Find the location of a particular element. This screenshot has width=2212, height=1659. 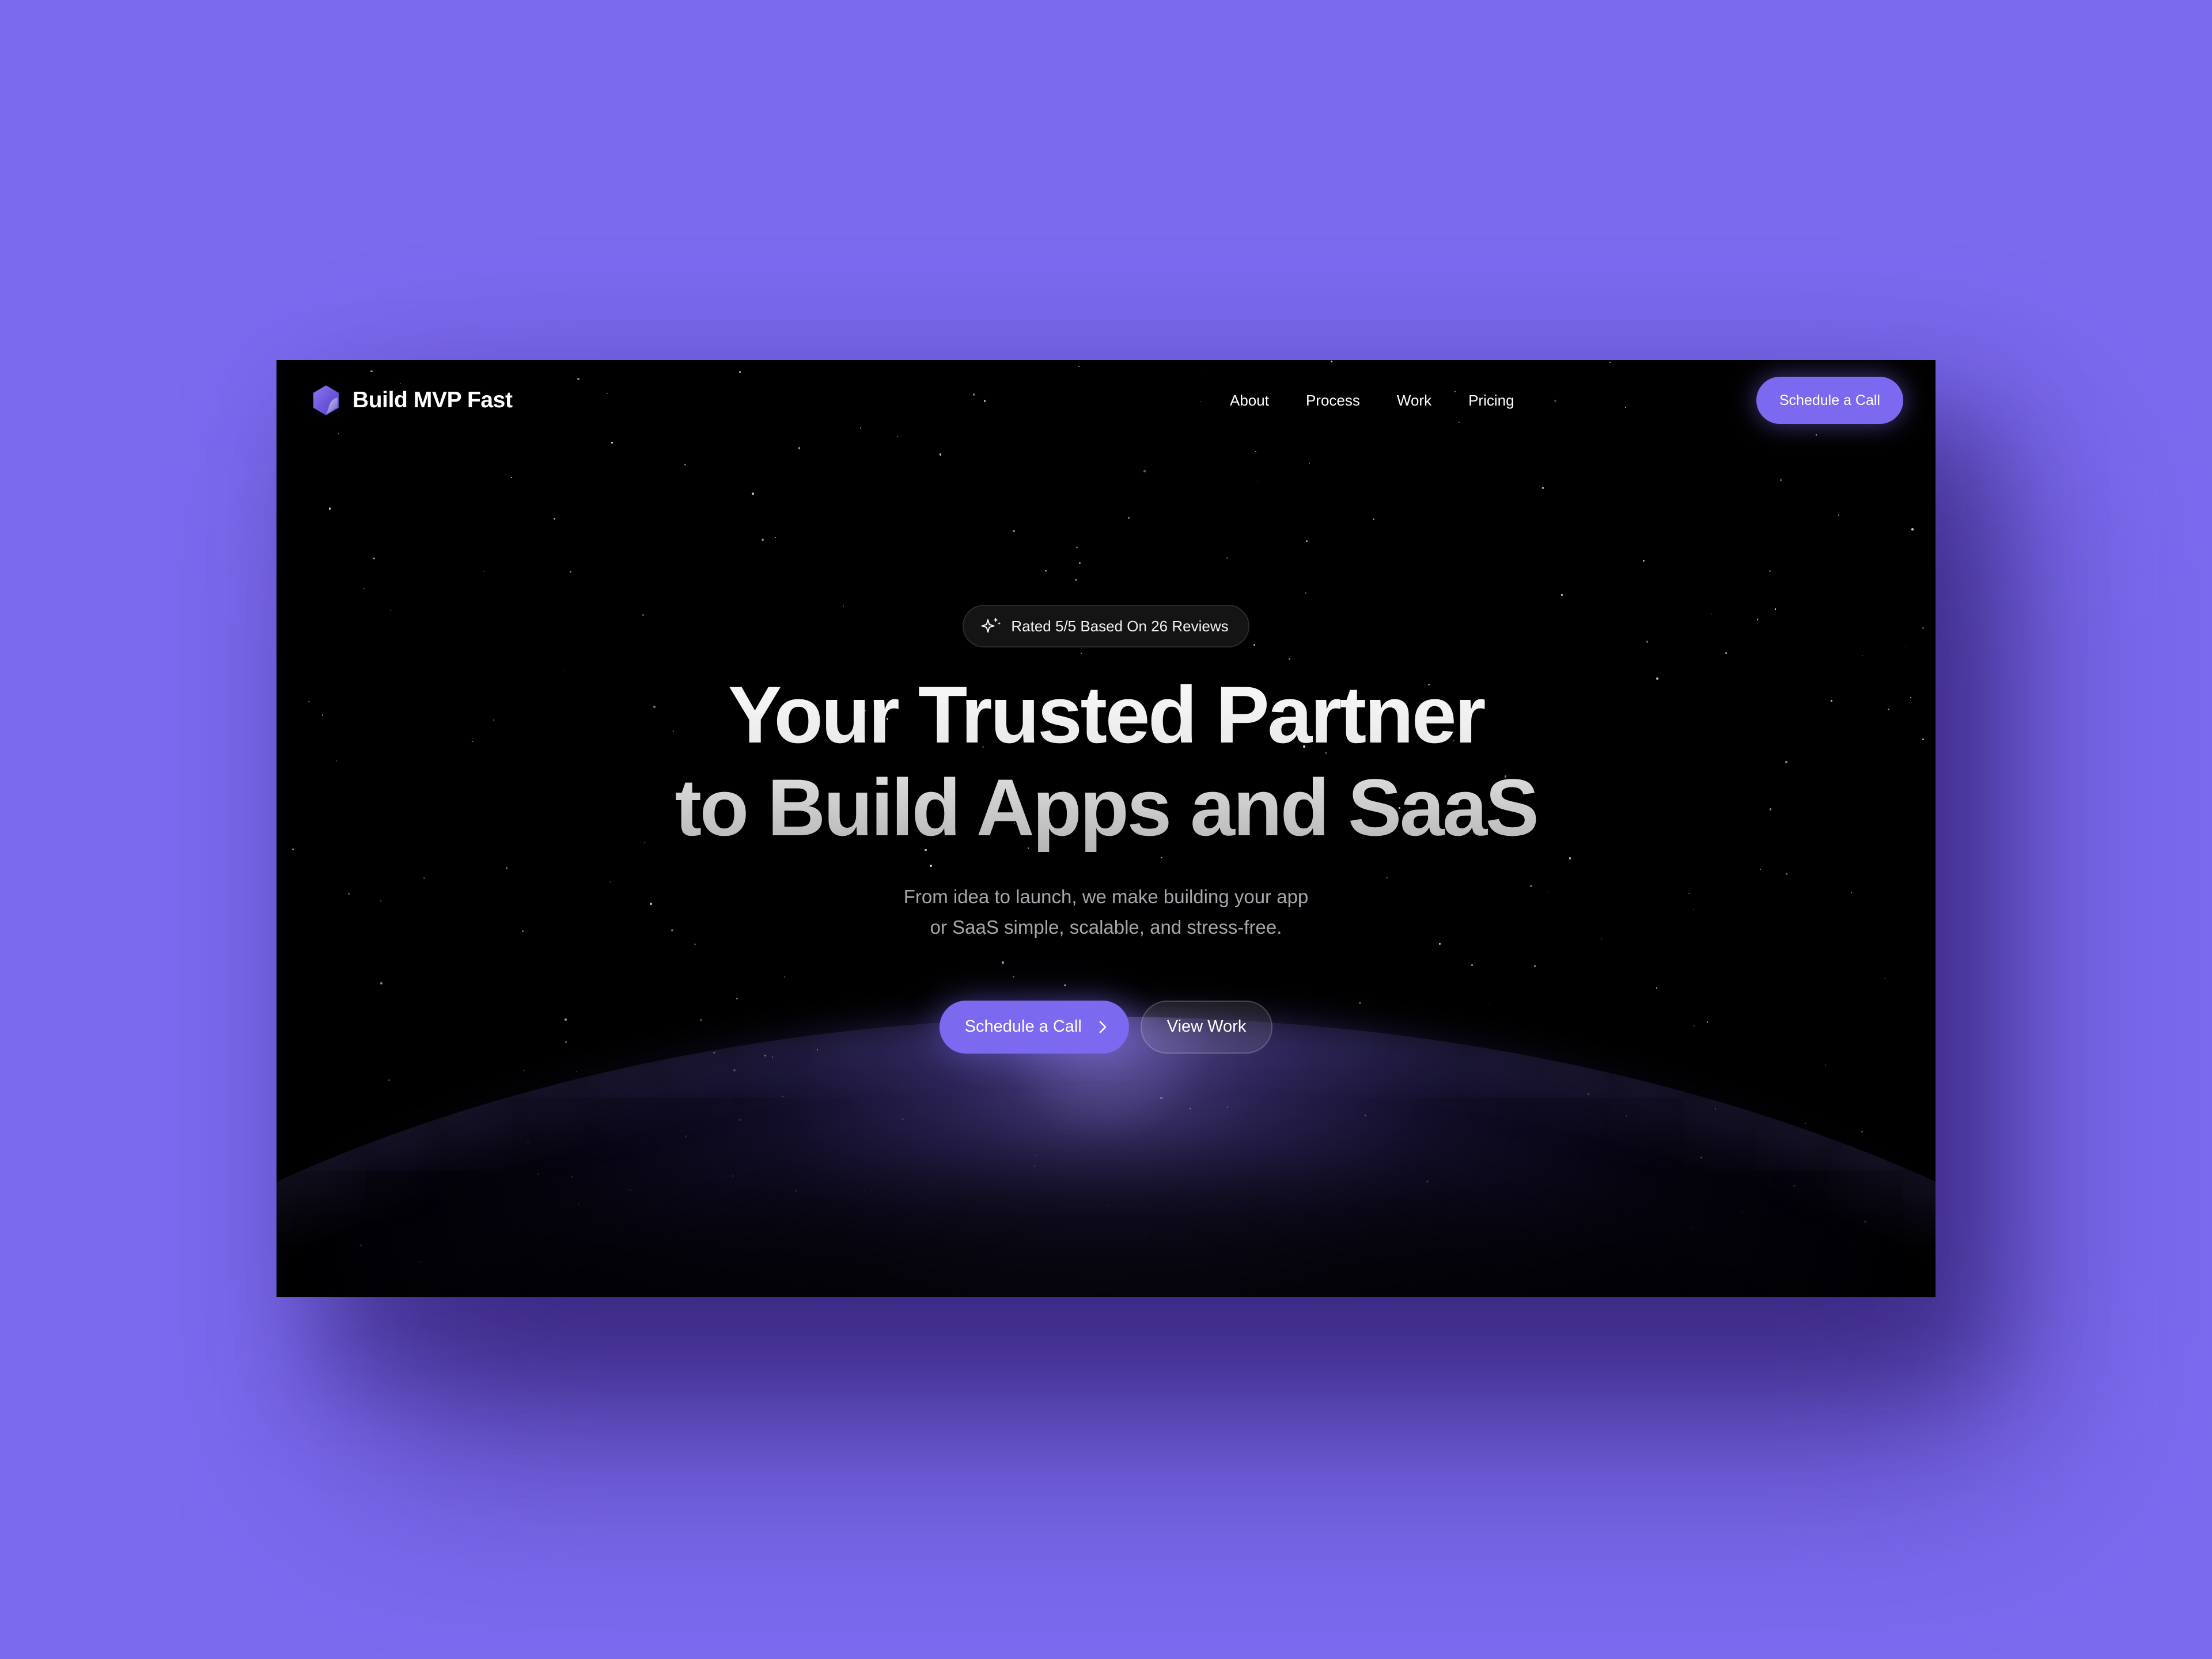

nav-item-about: About is located at coordinates (1249, 401).